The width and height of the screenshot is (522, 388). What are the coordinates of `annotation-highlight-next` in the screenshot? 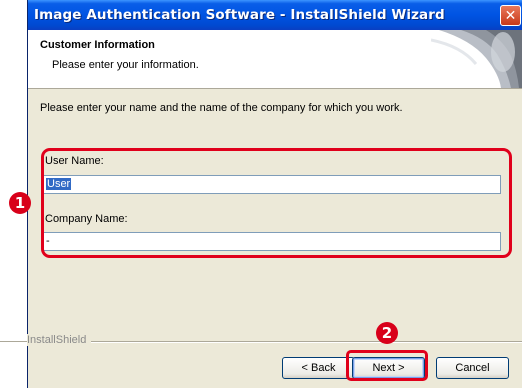 It's located at (387, 365).